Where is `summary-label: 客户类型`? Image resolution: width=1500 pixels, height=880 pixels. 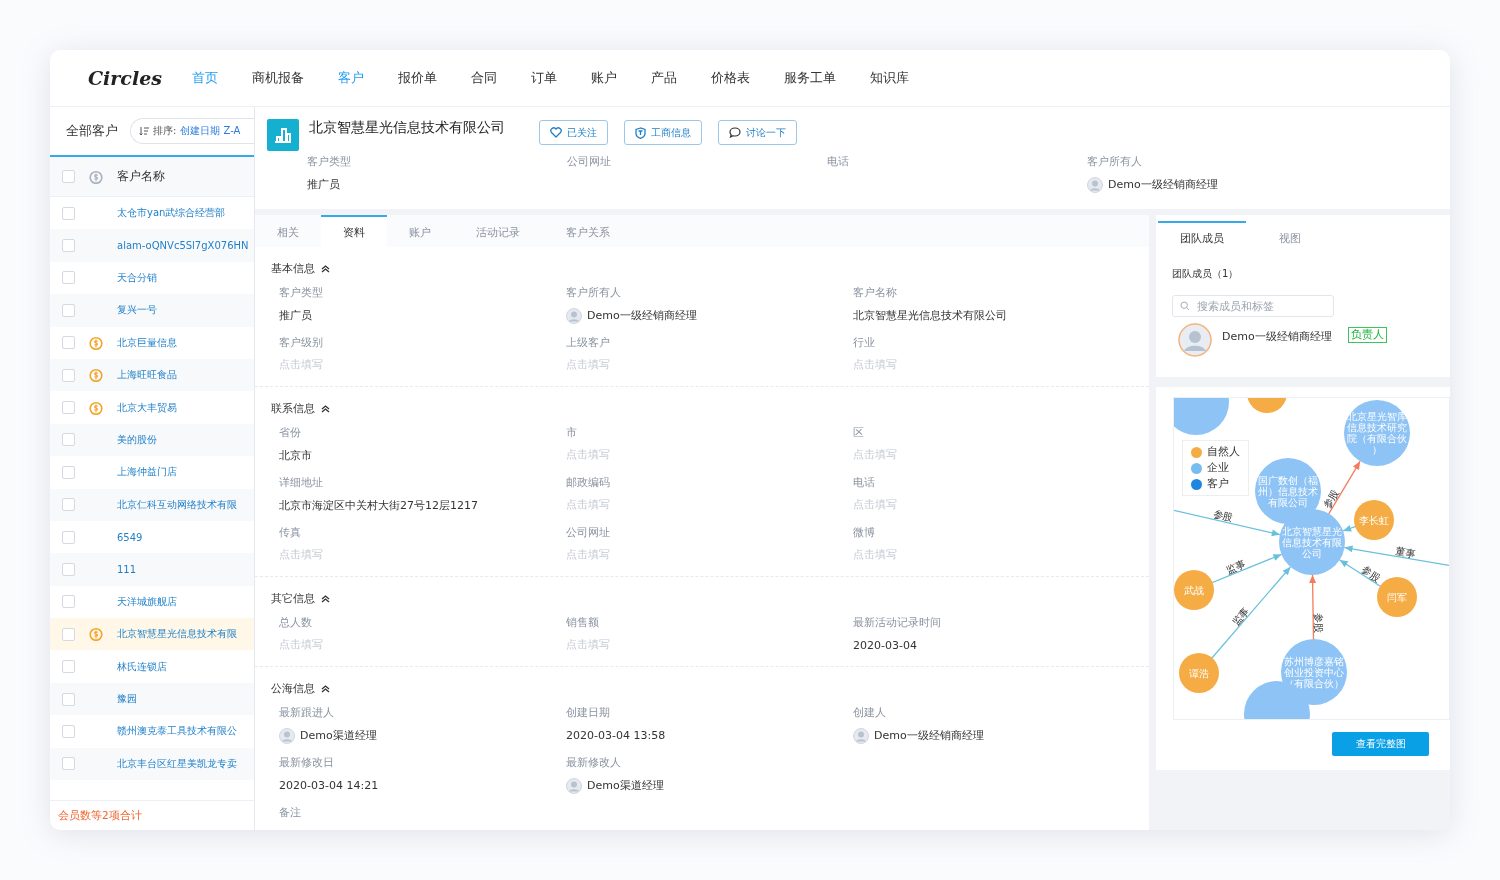 summary-label: 客户类型 is located at coordinates (329, 162).